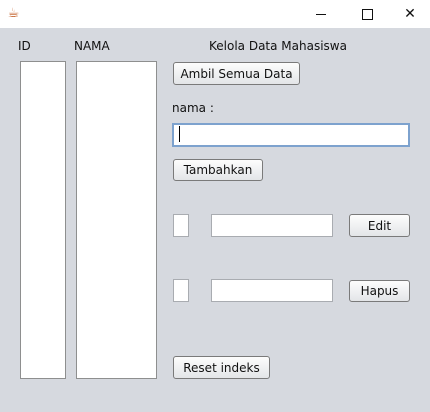 The height and width of the screenshot is (412, 430). What do you see at coordinates (193, 108) in the screenshot?
I see `nama-label: nama :` at bounding box center [193, 108].